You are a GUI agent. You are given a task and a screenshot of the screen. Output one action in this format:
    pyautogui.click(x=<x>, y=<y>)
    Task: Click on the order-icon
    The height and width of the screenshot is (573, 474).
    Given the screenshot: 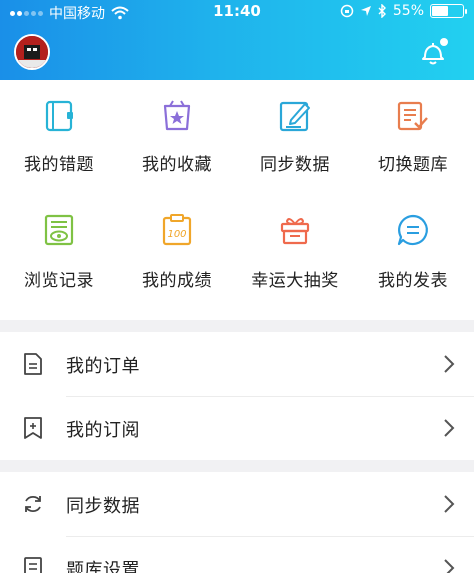 What is the action you would take?
    pyautogui.click(x=33, y=364)
    